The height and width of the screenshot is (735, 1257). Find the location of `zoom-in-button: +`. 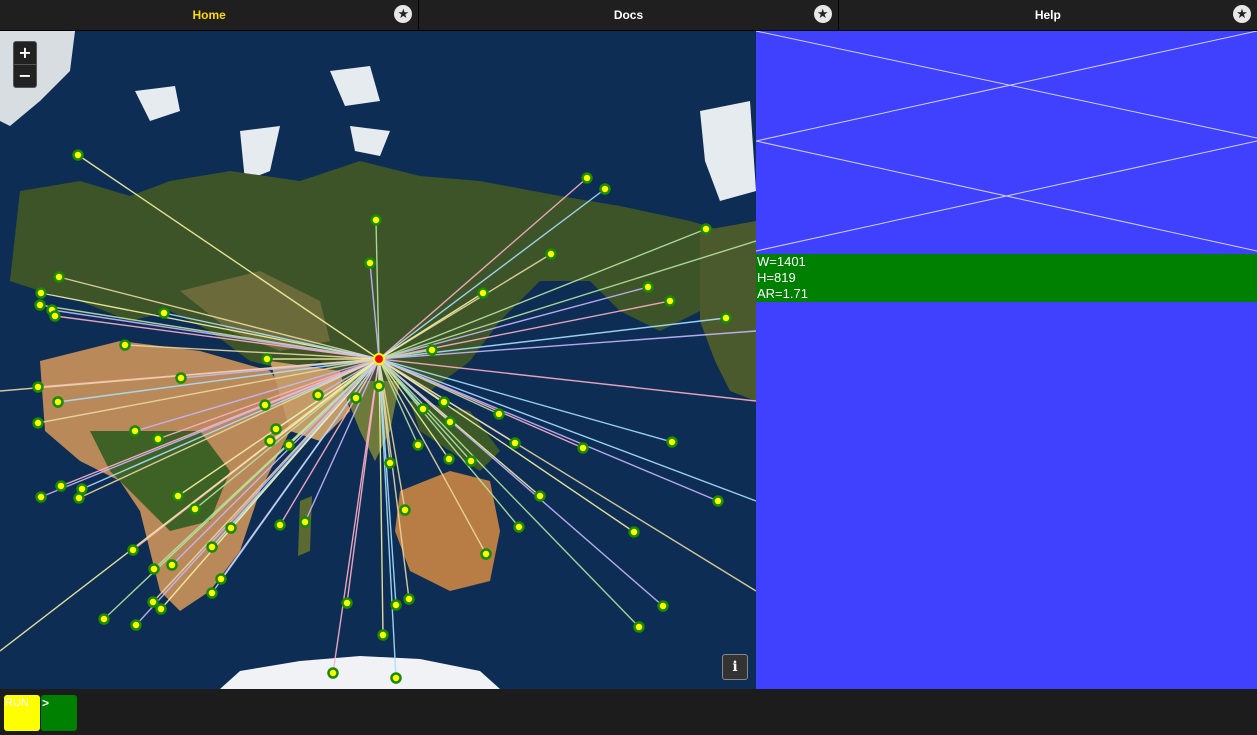

zoom-in-button: + is located at coordinates (25, 53).